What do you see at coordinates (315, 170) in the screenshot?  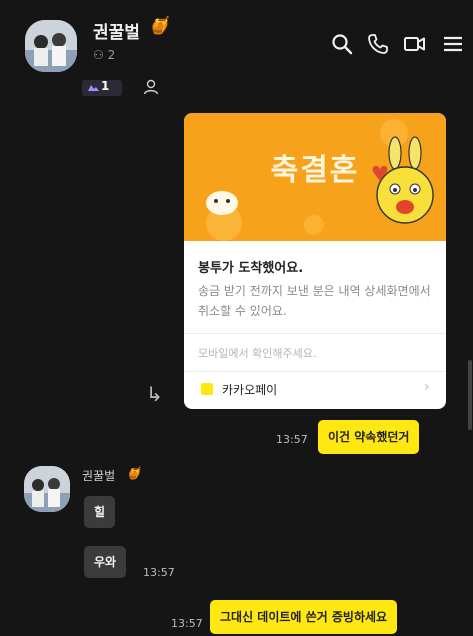 I see `card-banner-title: 축결혼` at bounding box center [315, 170].